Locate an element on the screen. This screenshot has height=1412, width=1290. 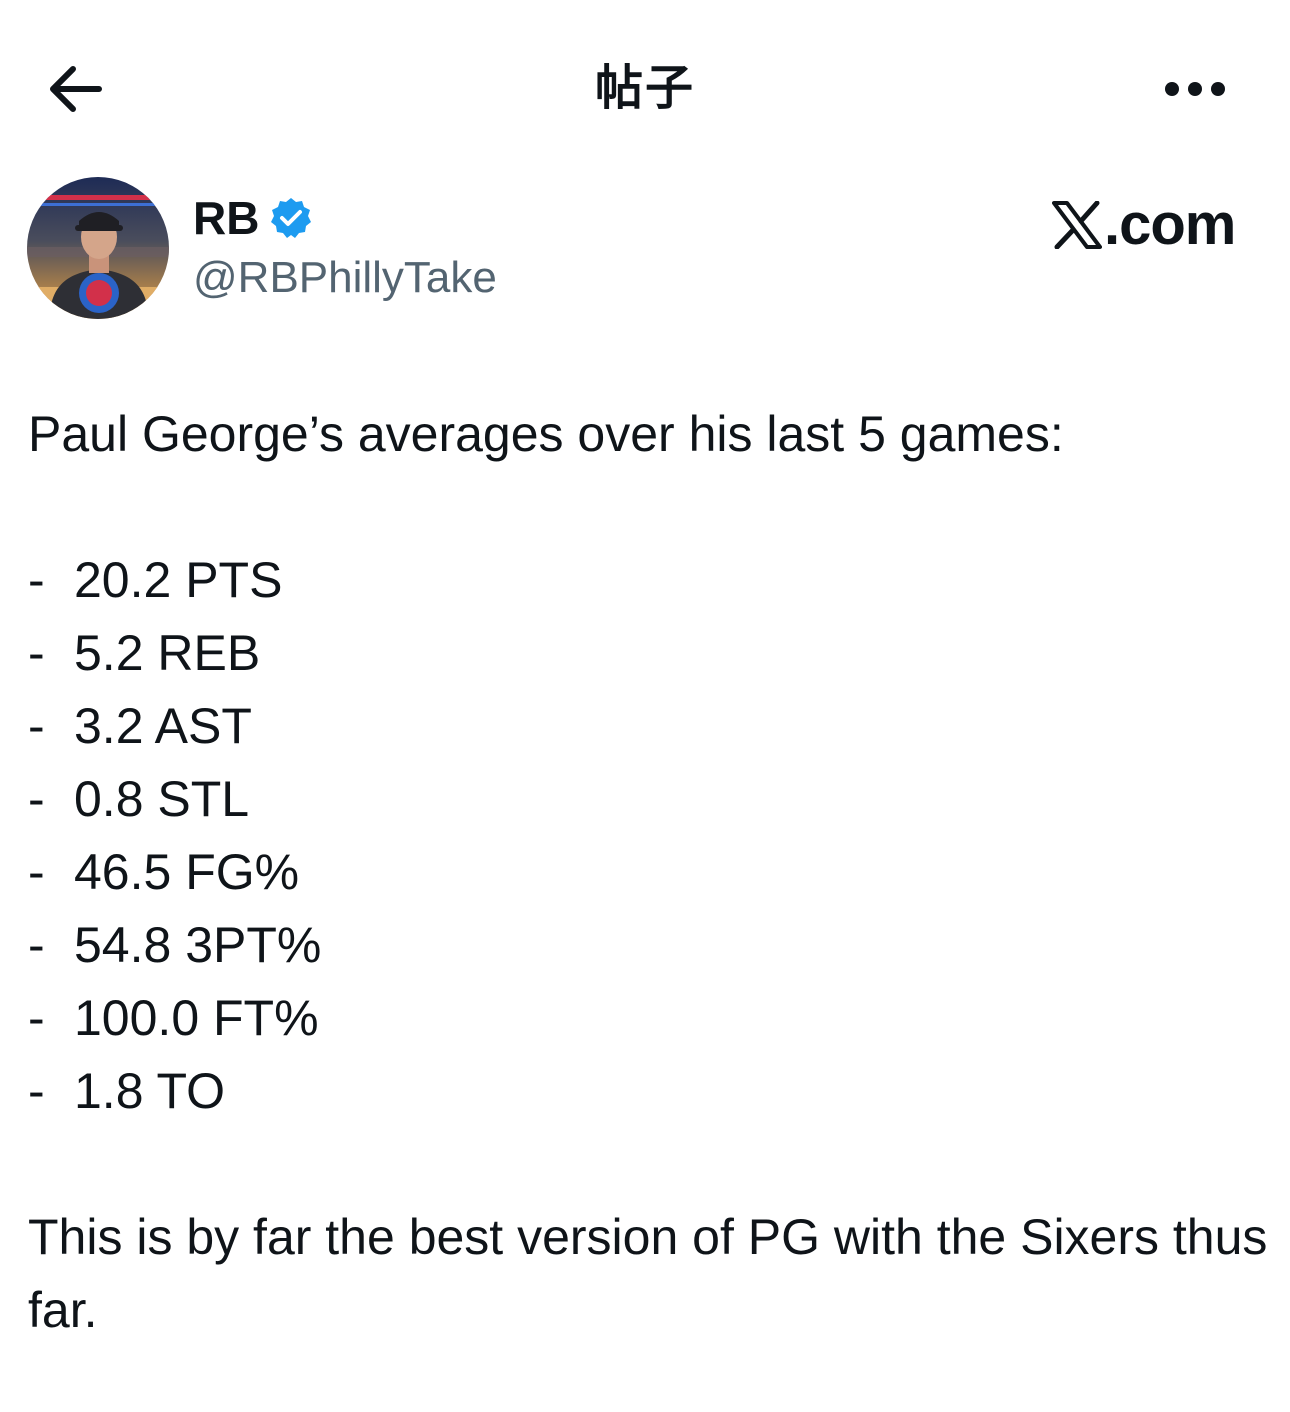
brand-logo: .com is located at coordinates (1144, 225).